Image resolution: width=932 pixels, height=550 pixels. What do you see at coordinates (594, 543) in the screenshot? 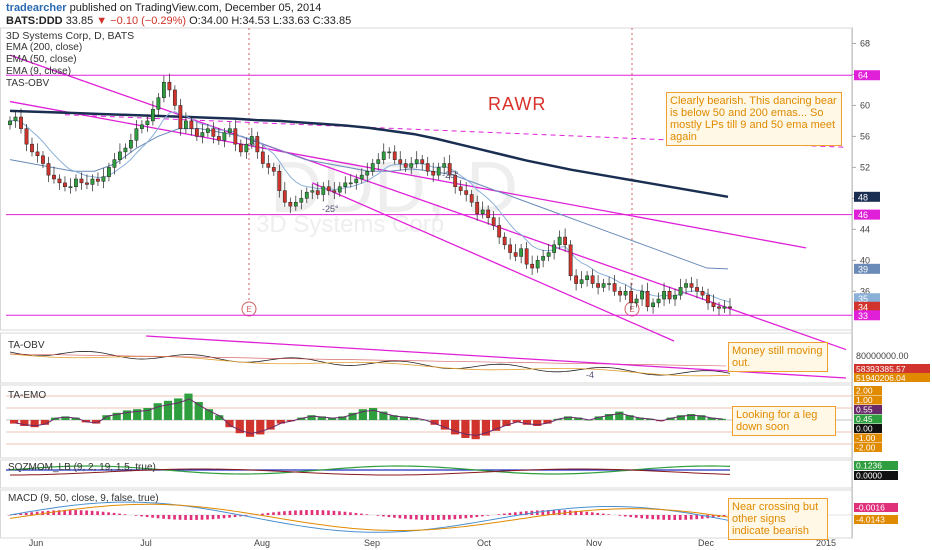
I see `x-tick-label: Nov` at bounding box center [594, 543].